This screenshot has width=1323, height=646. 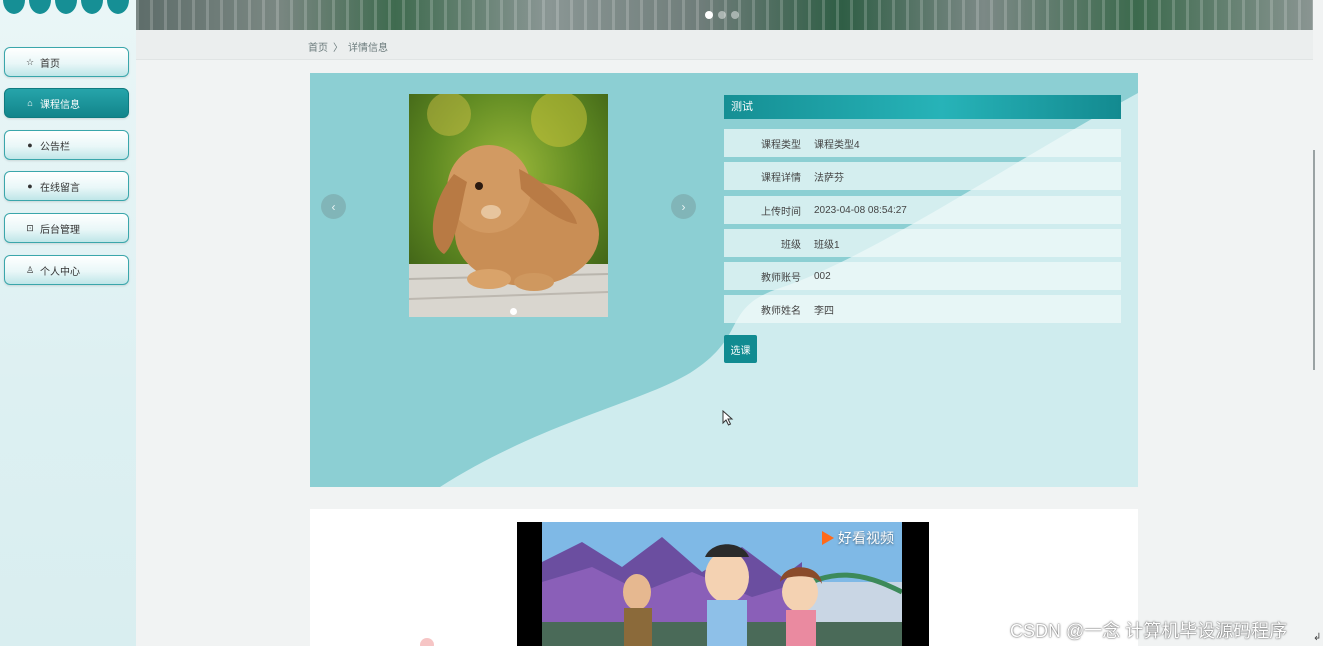 I want to click on field-label: 教师姓名, so click(x=781, y=311).